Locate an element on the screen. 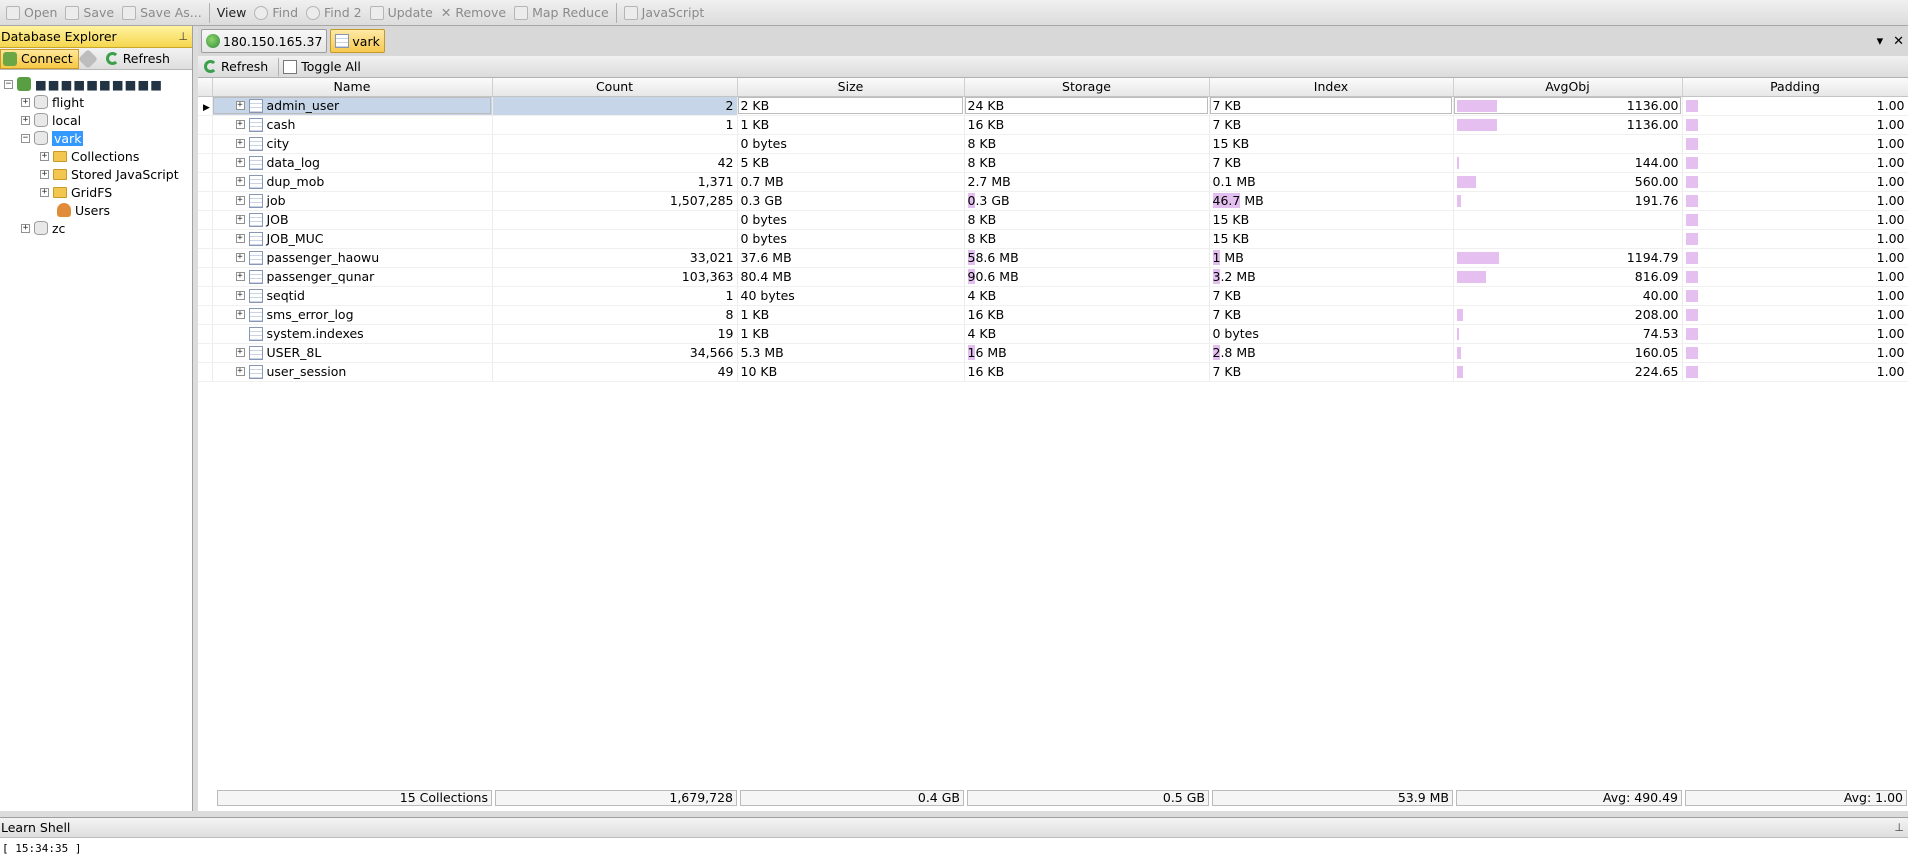  tree-server-node: − ■■■■■■■■■■ is located at coordinates (83, 84).